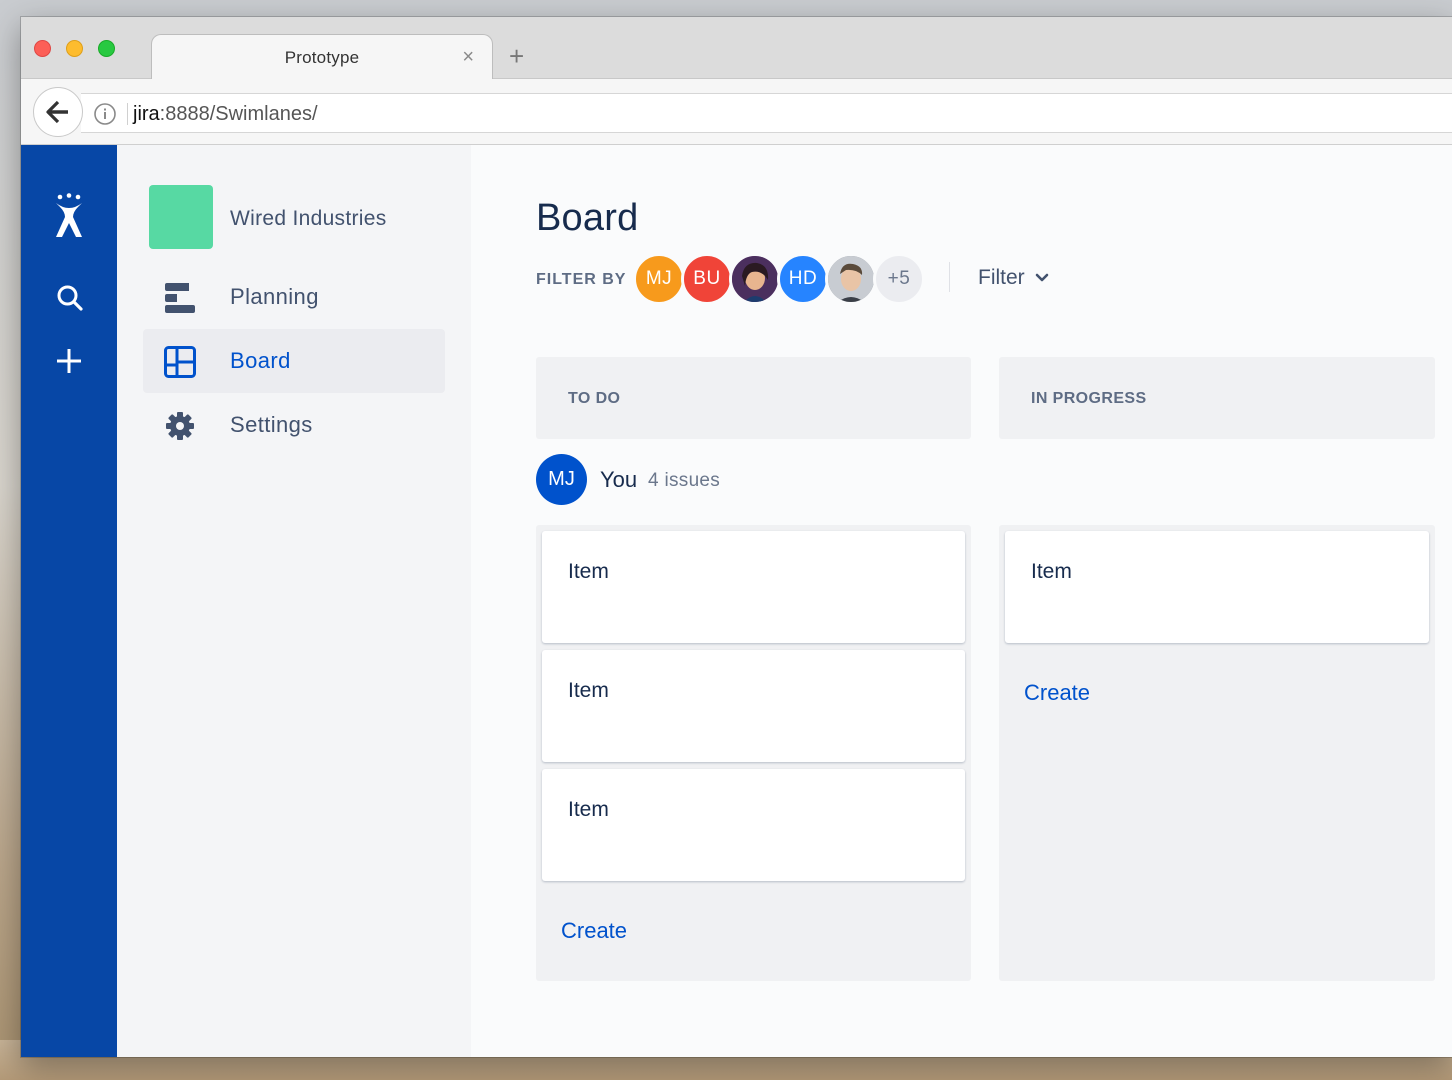 This screenshot has height=1080, width=1452. Describe the element at coordinates (127, 114) in the screenshot. I see `url-divider` at that location.